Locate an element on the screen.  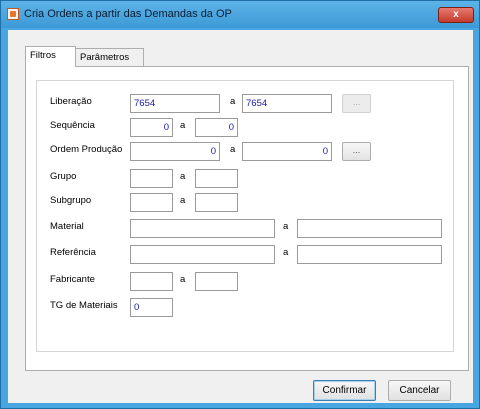
subgrupo-from-input is located at coordinates (151, 202).